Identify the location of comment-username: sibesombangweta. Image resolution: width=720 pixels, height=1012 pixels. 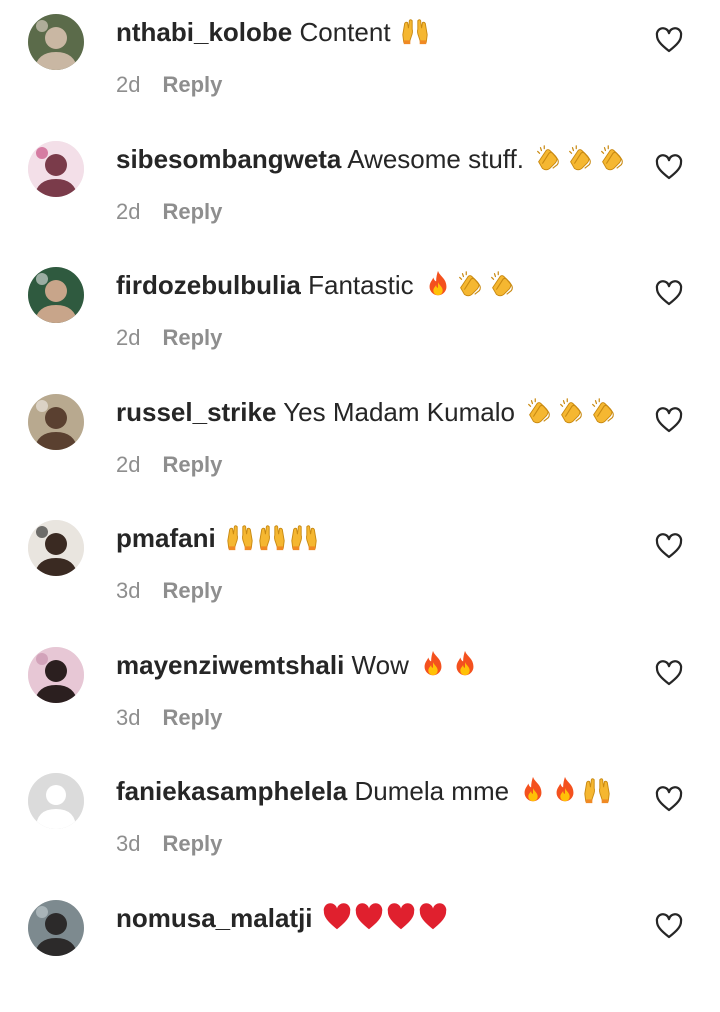
(228, 159).